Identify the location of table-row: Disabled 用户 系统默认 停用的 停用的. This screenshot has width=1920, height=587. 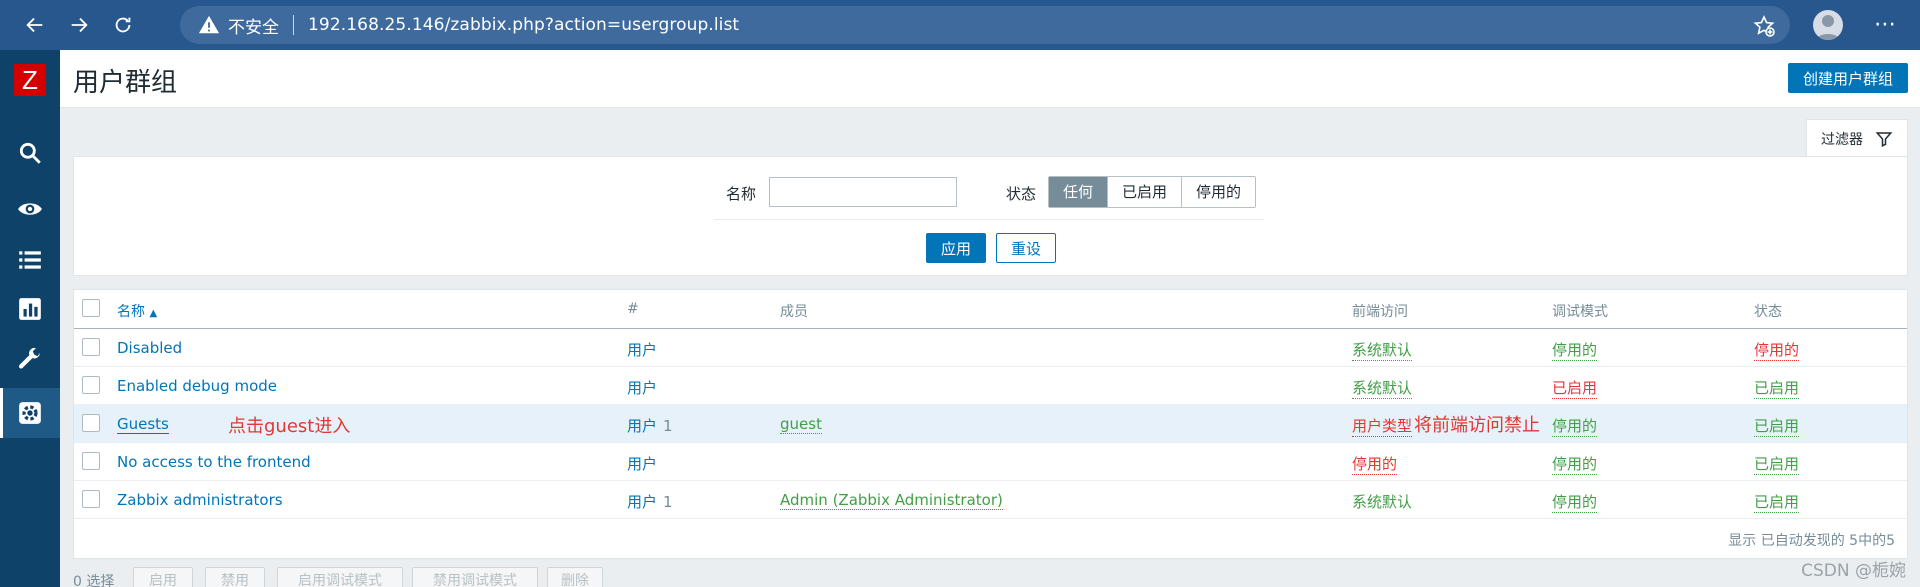
(990, 348).